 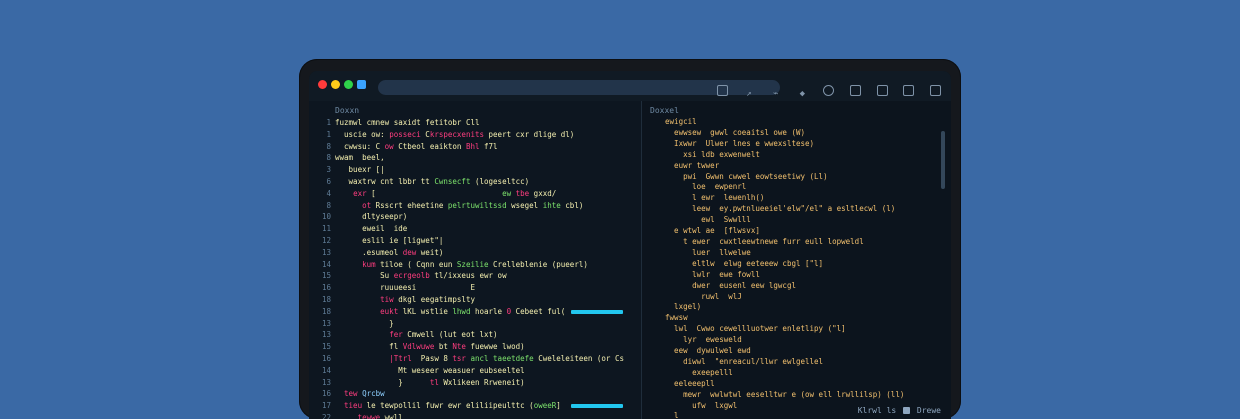 I want to click on code-line: fer Cmwell (lut eot lxt), so click(x=488, y=335).